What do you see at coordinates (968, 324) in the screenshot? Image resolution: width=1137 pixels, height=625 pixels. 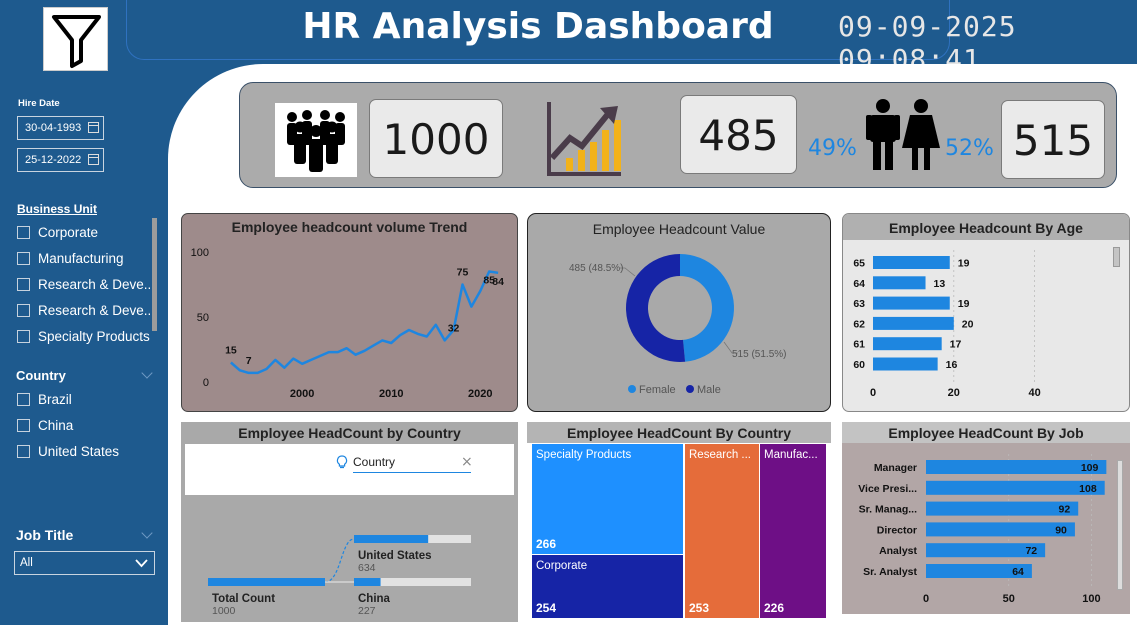 I see `value-label: 20` at bounding box center [968, 324].